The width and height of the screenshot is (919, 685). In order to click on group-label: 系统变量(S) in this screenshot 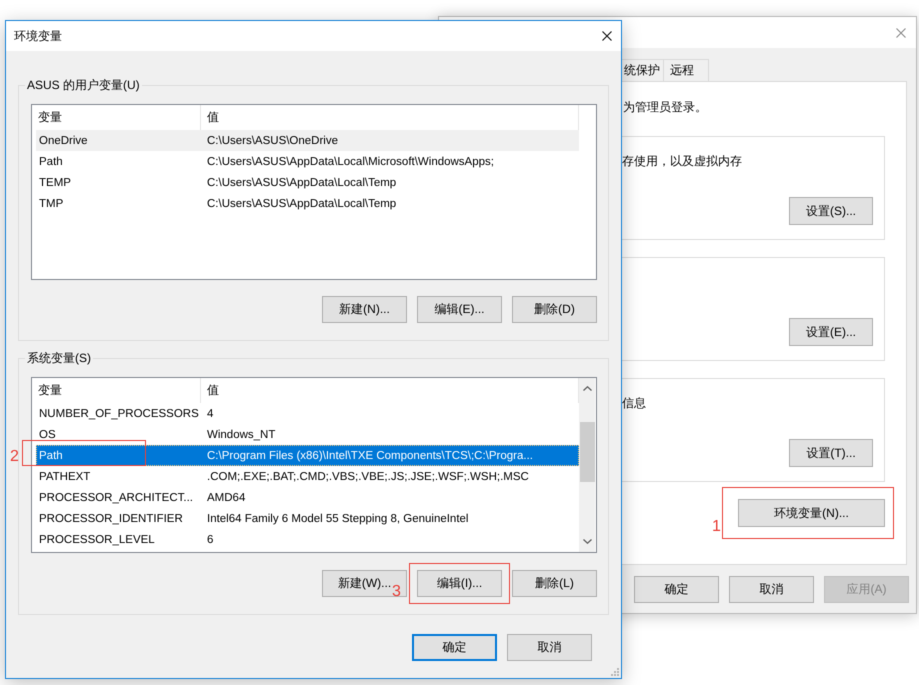, I will do `click(59, 358)`.